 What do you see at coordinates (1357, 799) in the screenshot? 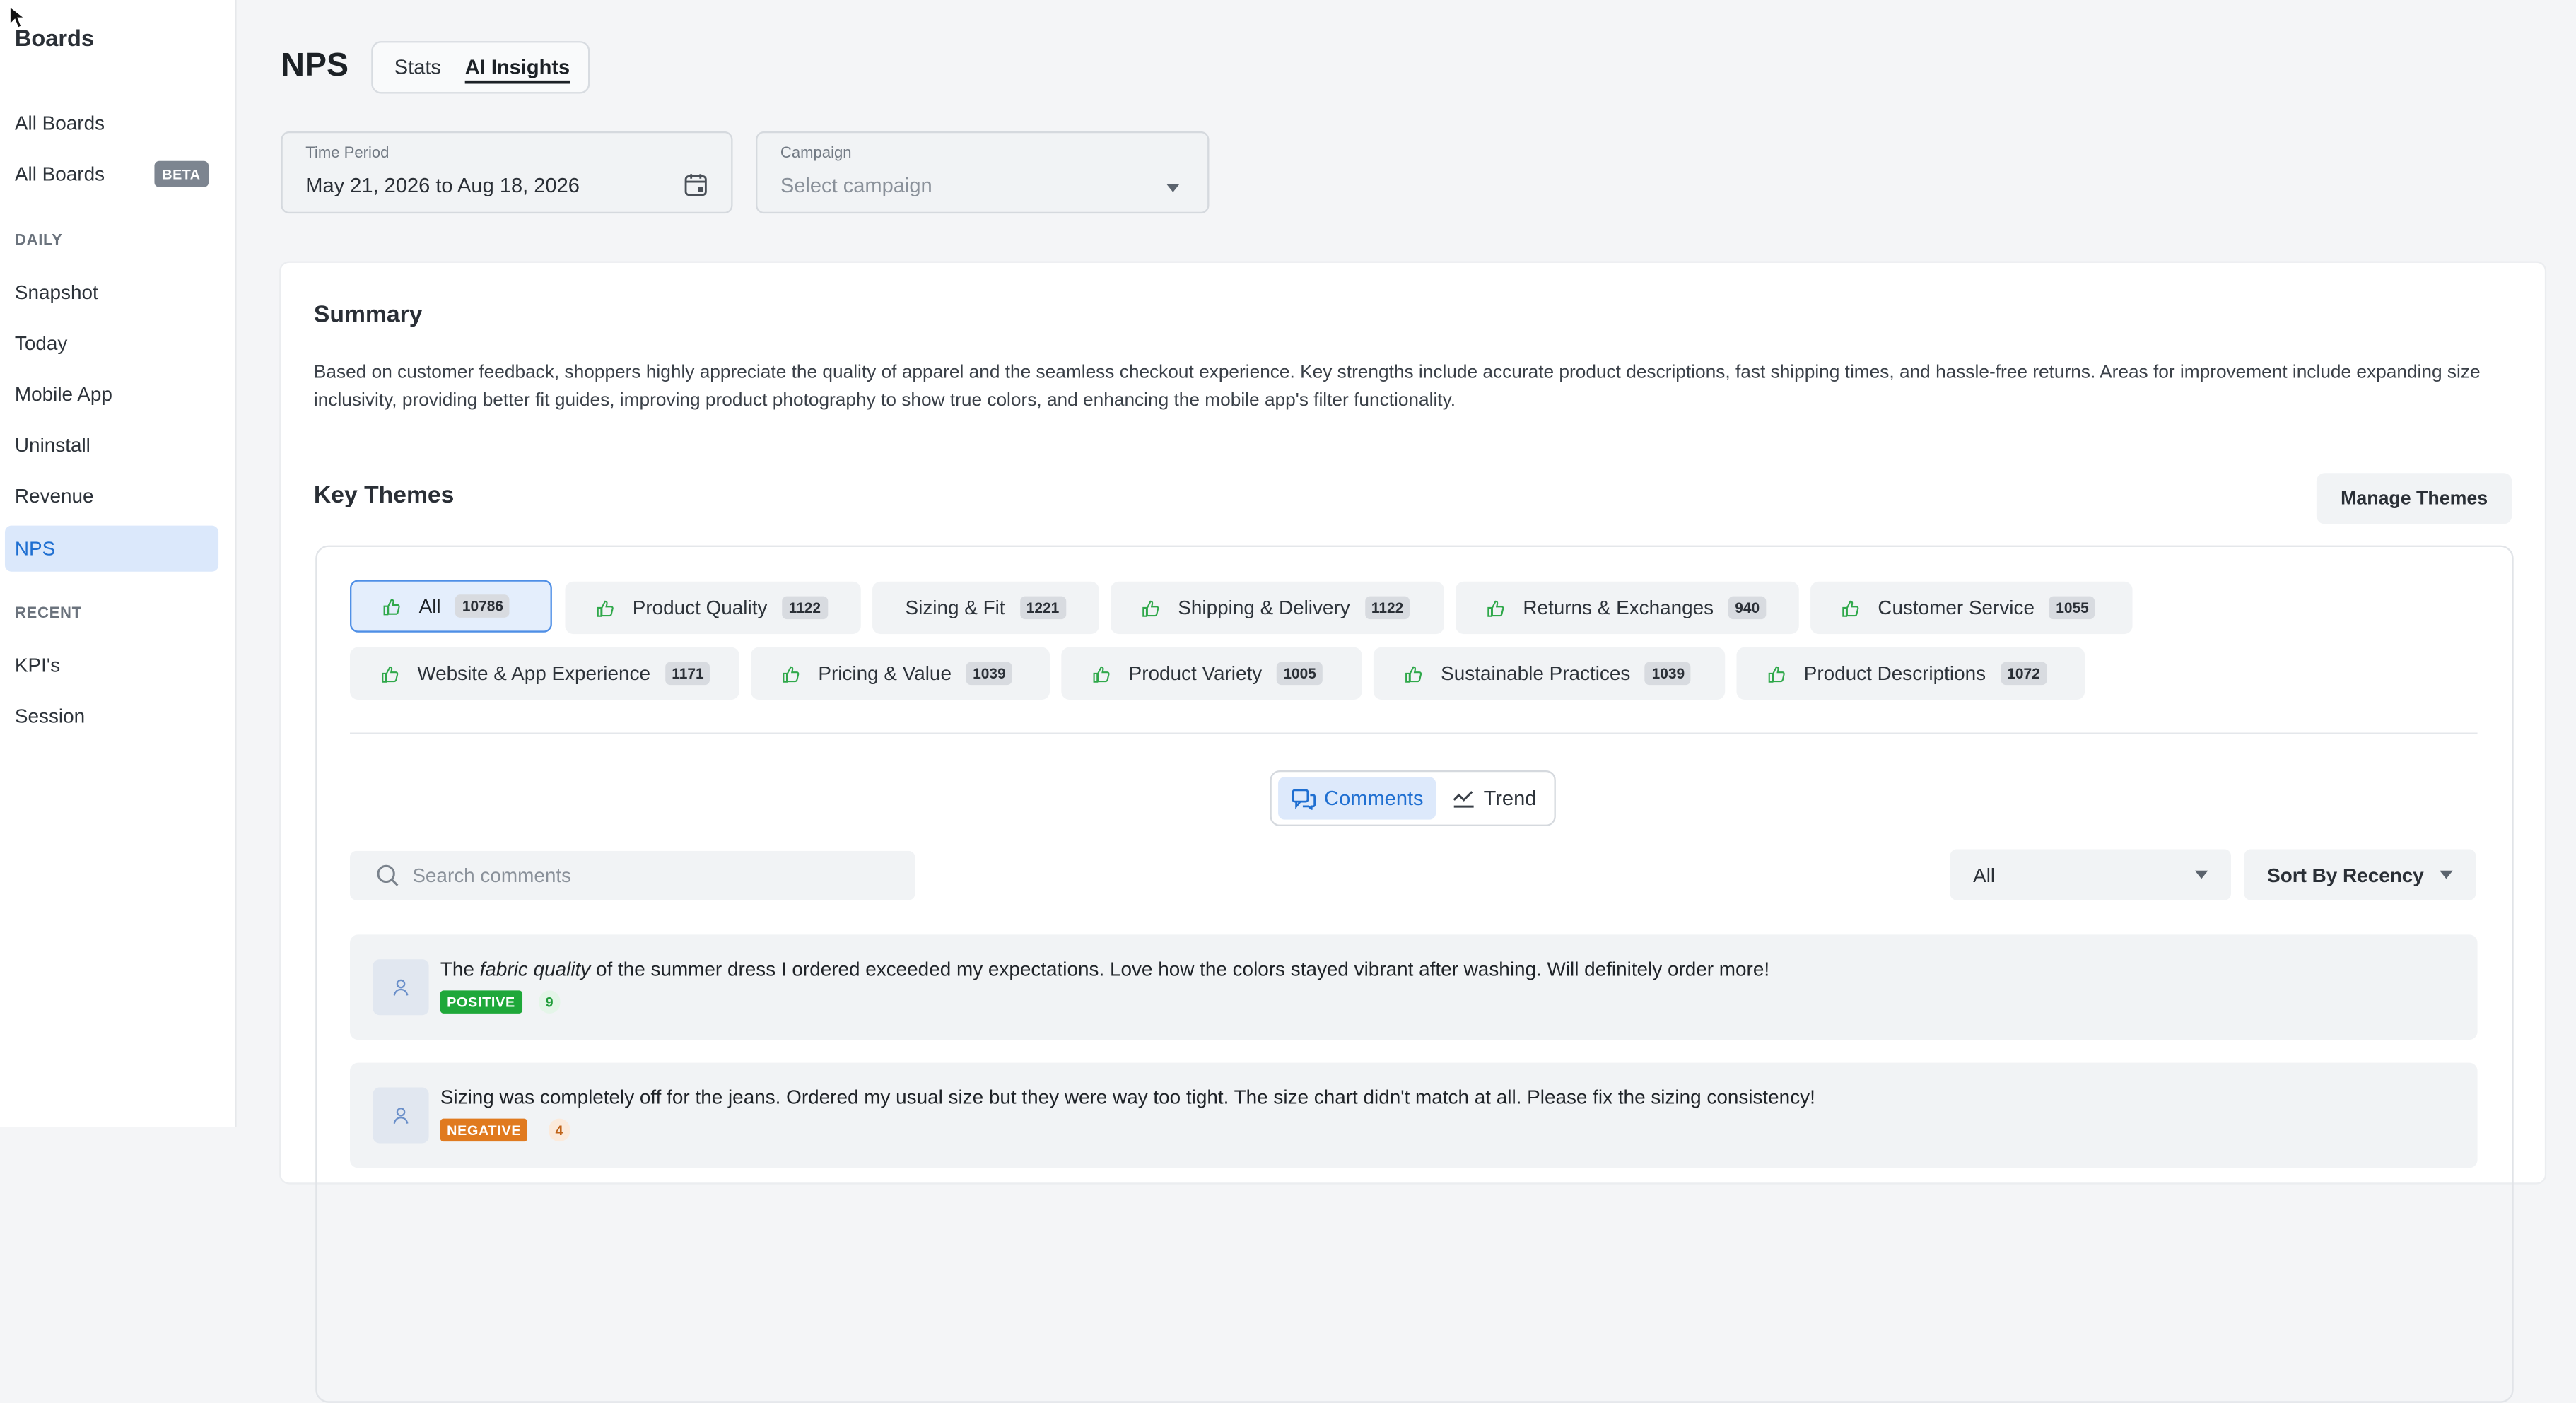
I see `comments-view-button: Comments` at bounding box center [1357, 799].